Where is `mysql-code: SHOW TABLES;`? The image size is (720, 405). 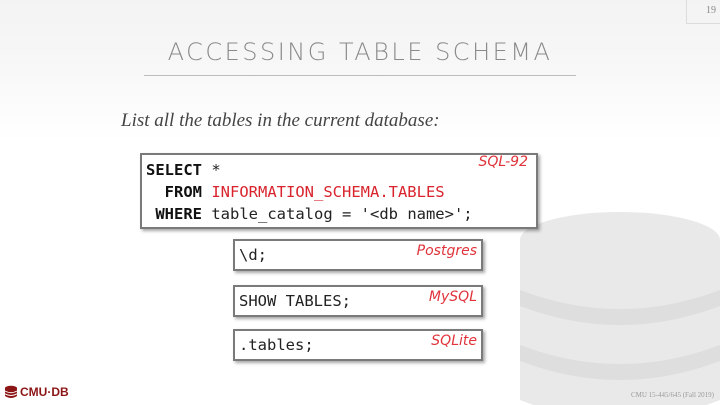 mysql-code: SHOW TABLES; is located at coordinates (295, 301).